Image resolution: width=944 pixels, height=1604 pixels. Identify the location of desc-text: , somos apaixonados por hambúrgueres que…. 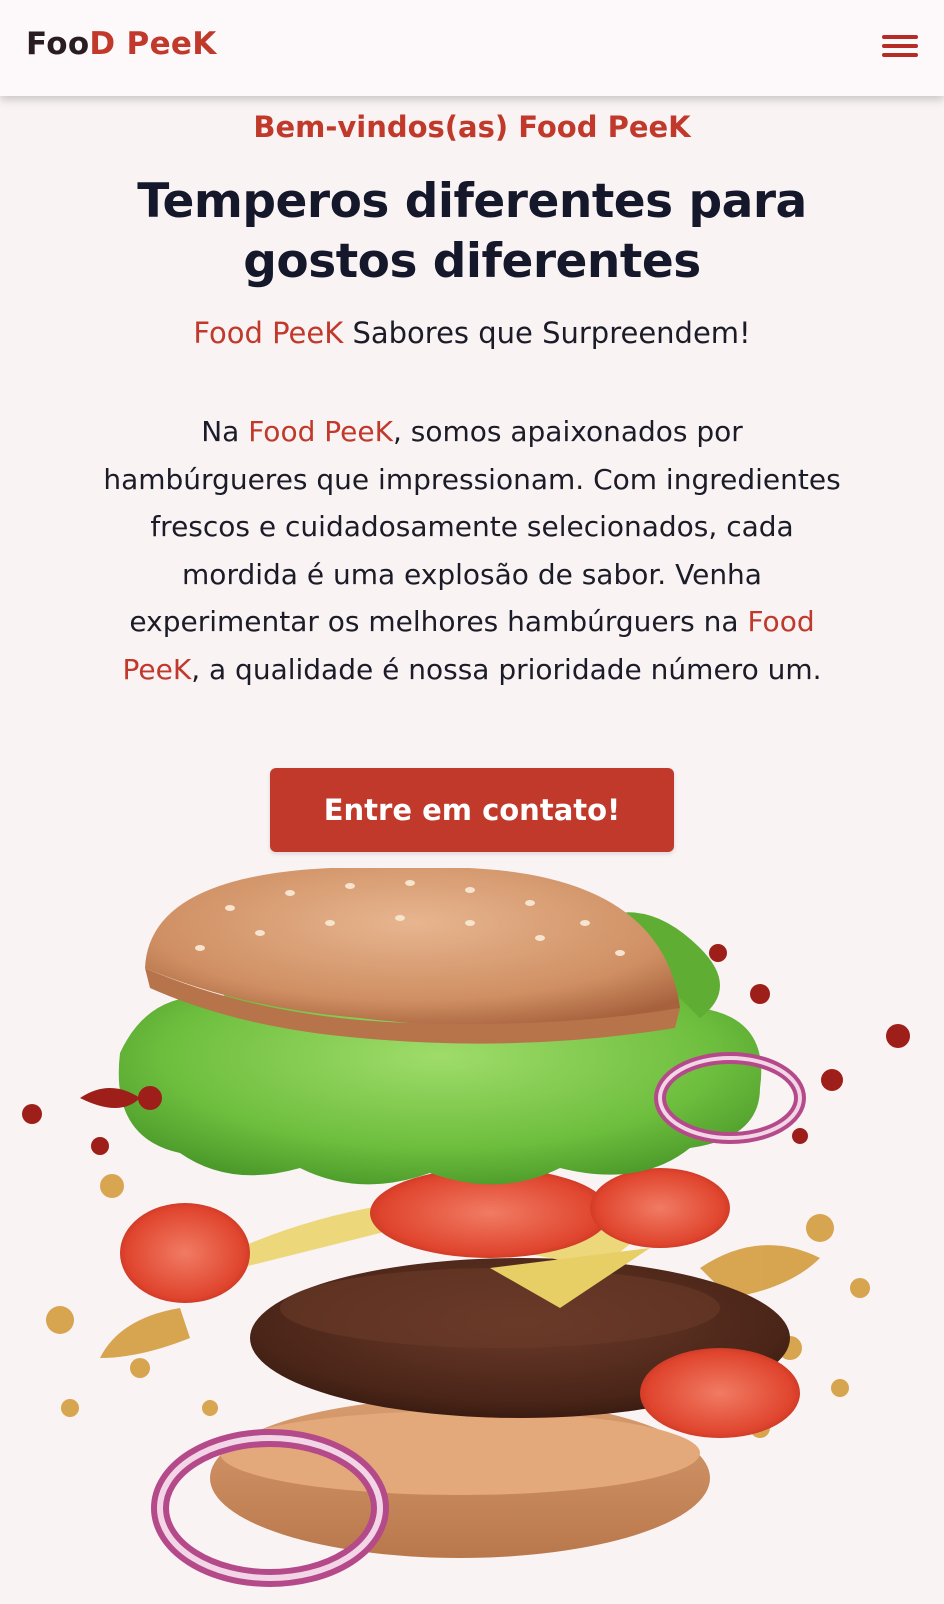
(472, 526).